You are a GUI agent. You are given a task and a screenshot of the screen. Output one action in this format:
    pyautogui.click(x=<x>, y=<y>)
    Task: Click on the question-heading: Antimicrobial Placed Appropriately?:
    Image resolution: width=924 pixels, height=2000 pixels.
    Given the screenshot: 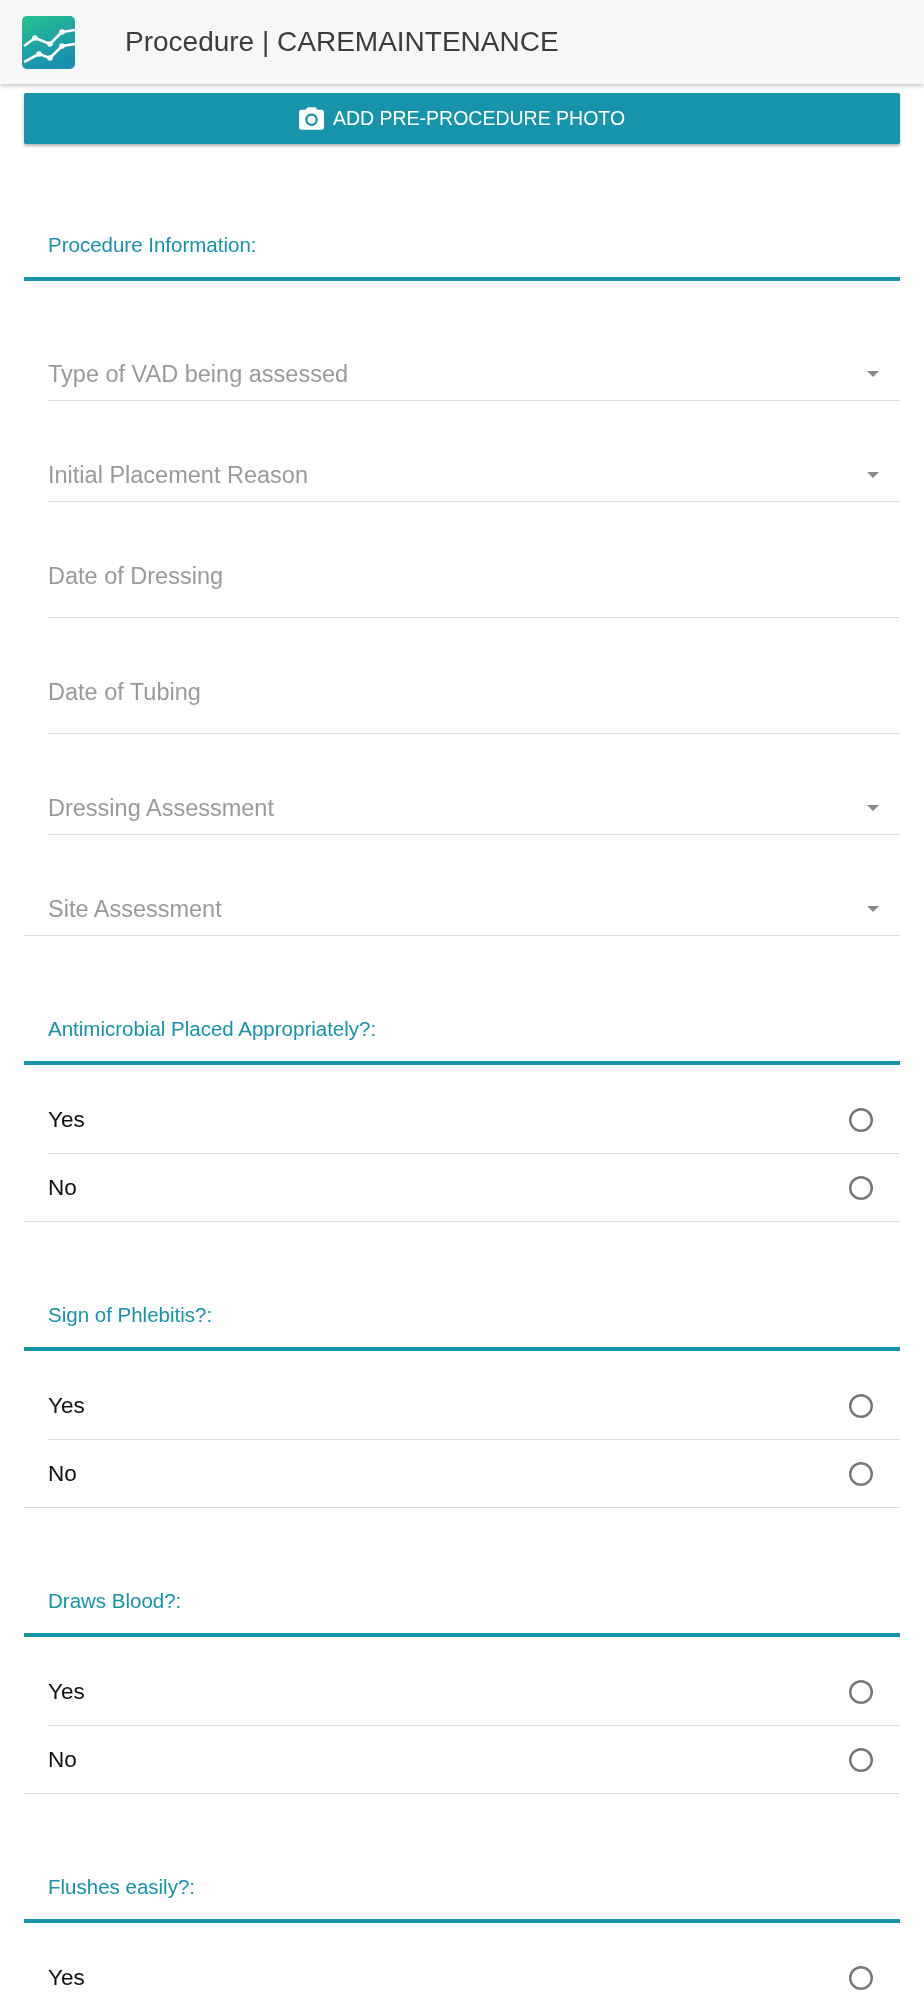 What is the action you would take?
    pyautogui.click(x=212, y=1029)
    